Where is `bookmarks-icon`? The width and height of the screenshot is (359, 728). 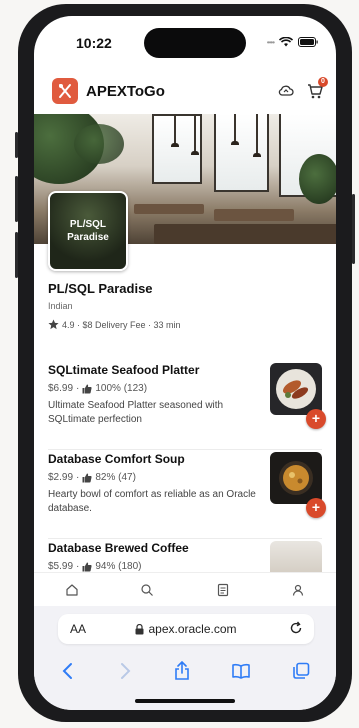 bookmarks-icon is located at coordinates (241, 671).